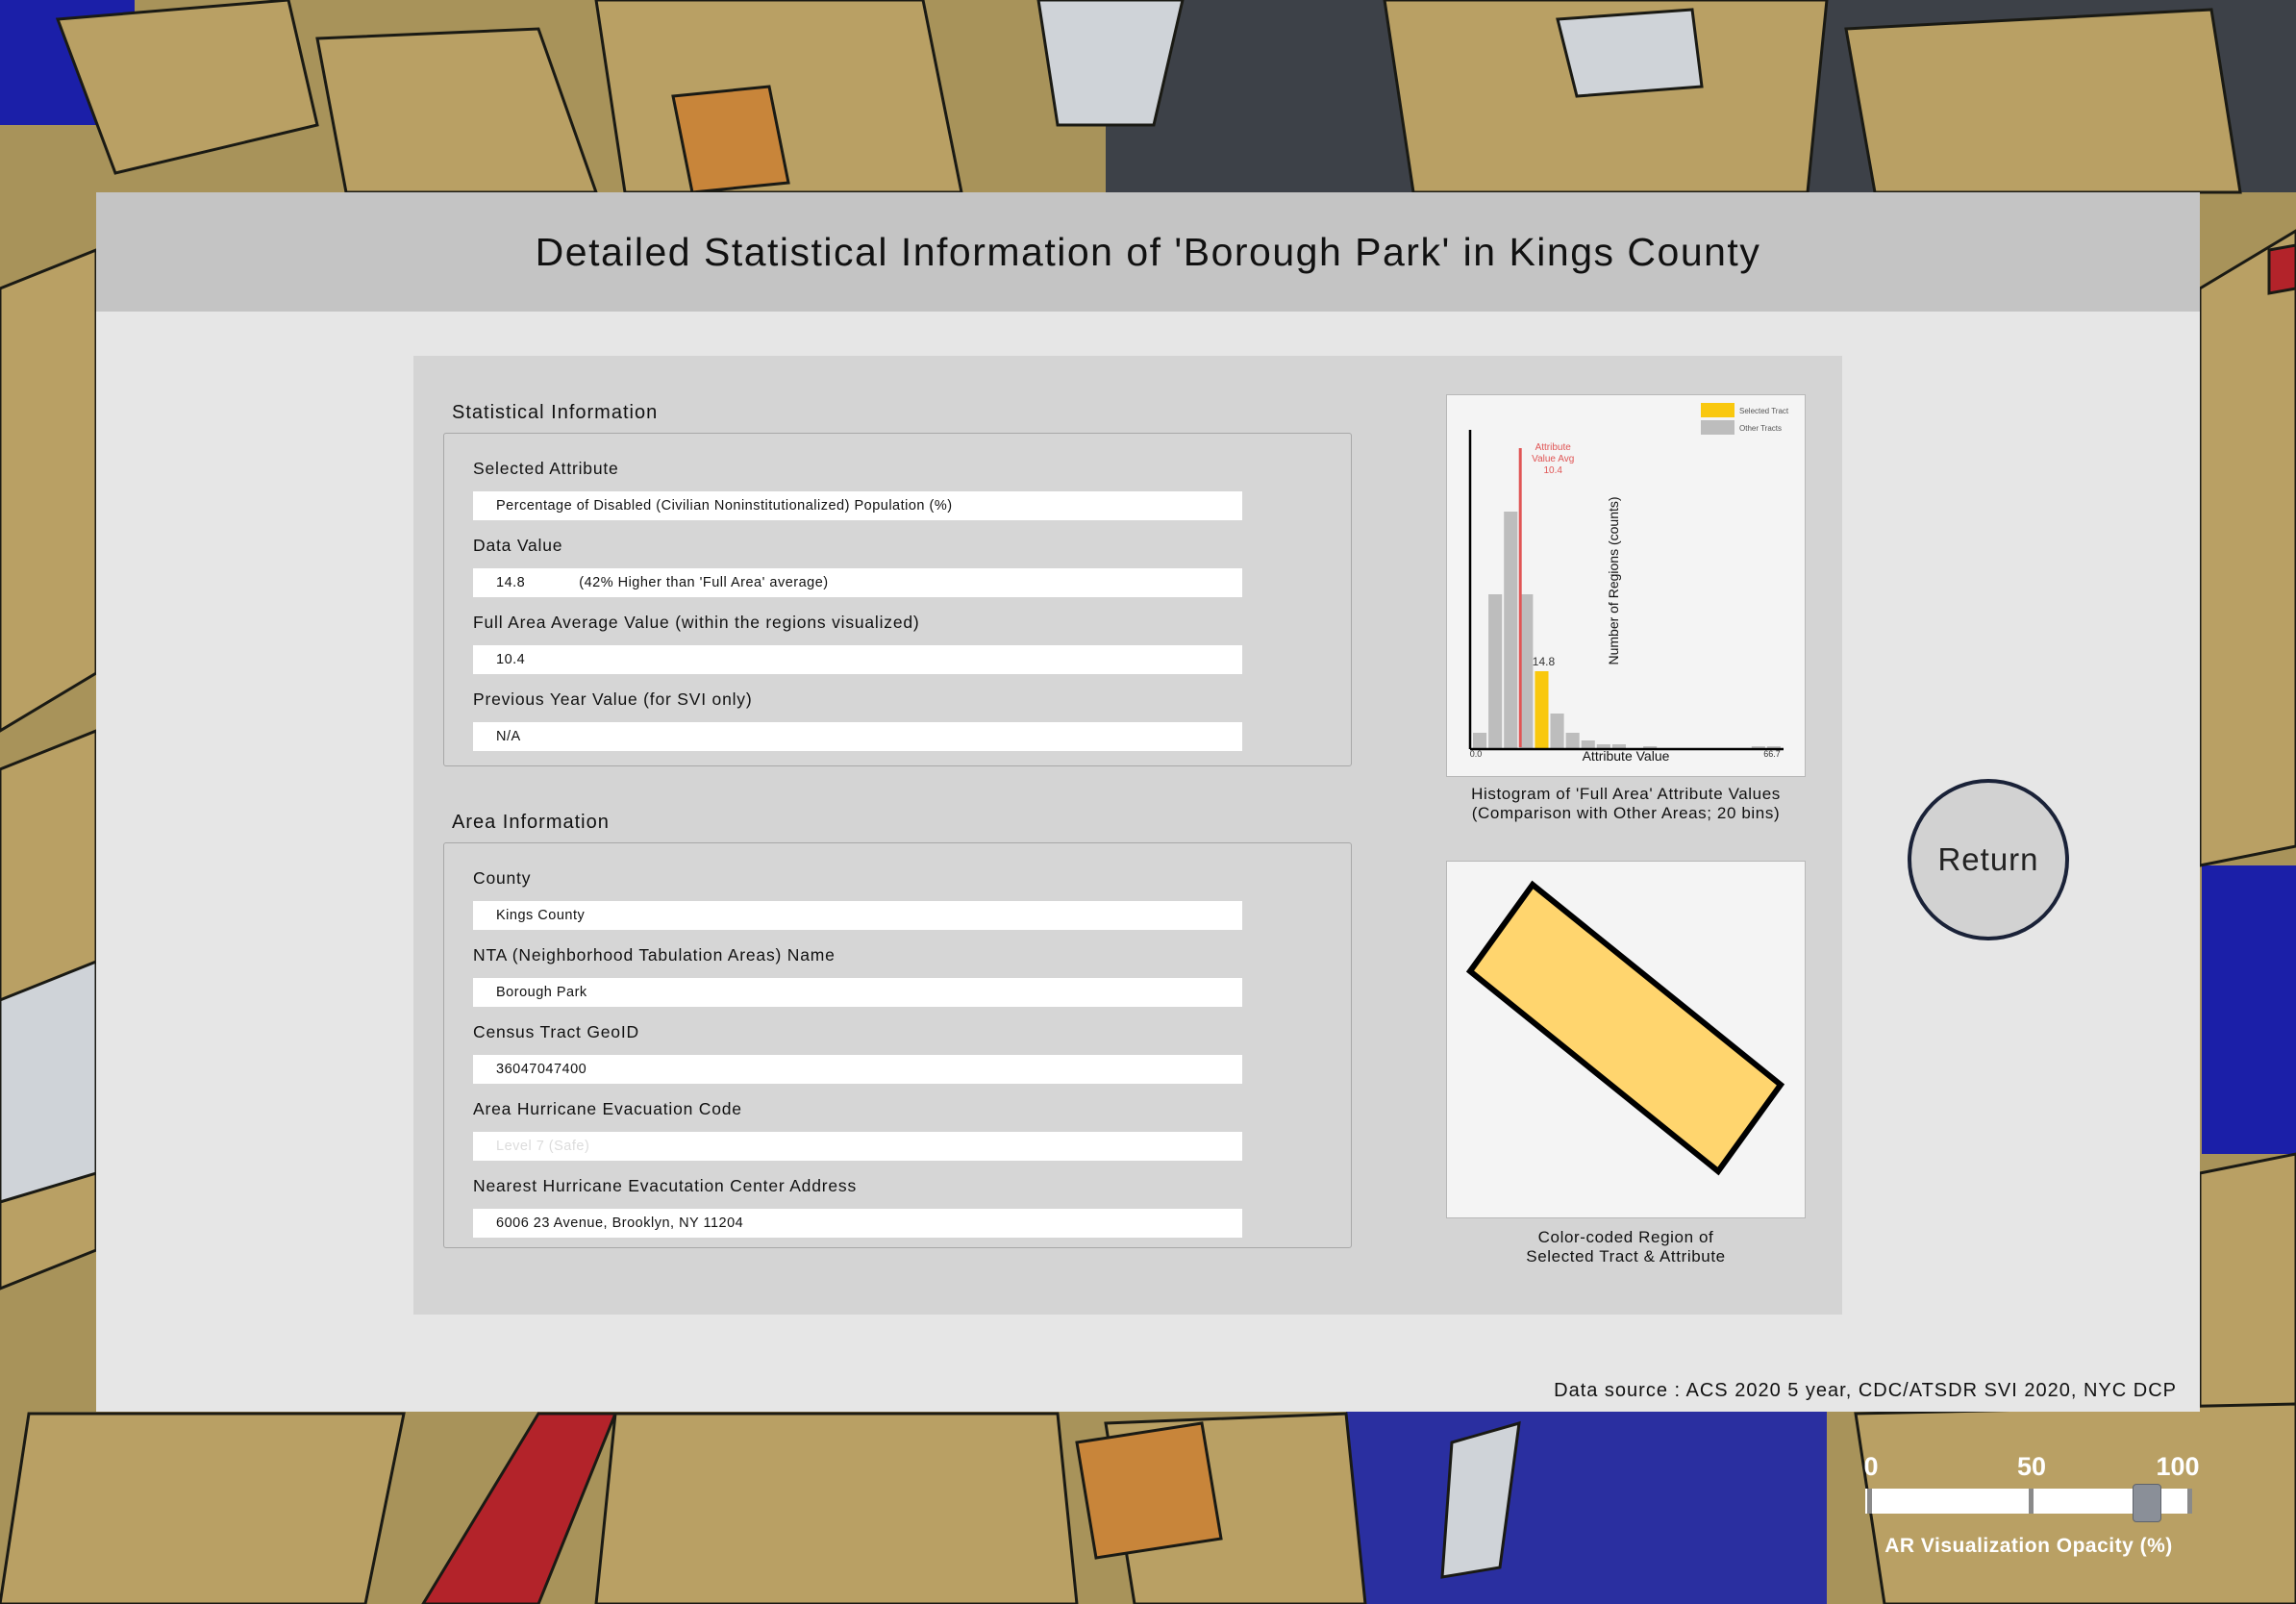 Image resolution: width=2296 pixels, height=1604 pixels. Describe the element at coordinates (518, 545) in the screenshot. I see `data-value-label: Data Value` at that location.